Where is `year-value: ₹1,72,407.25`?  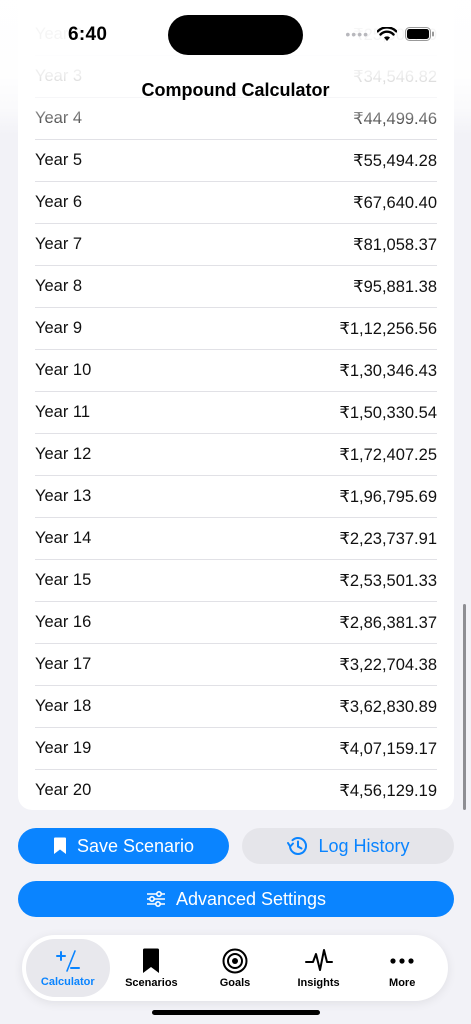 year-value: ₹1,72,407.25 is located at coordinates (388, 454).